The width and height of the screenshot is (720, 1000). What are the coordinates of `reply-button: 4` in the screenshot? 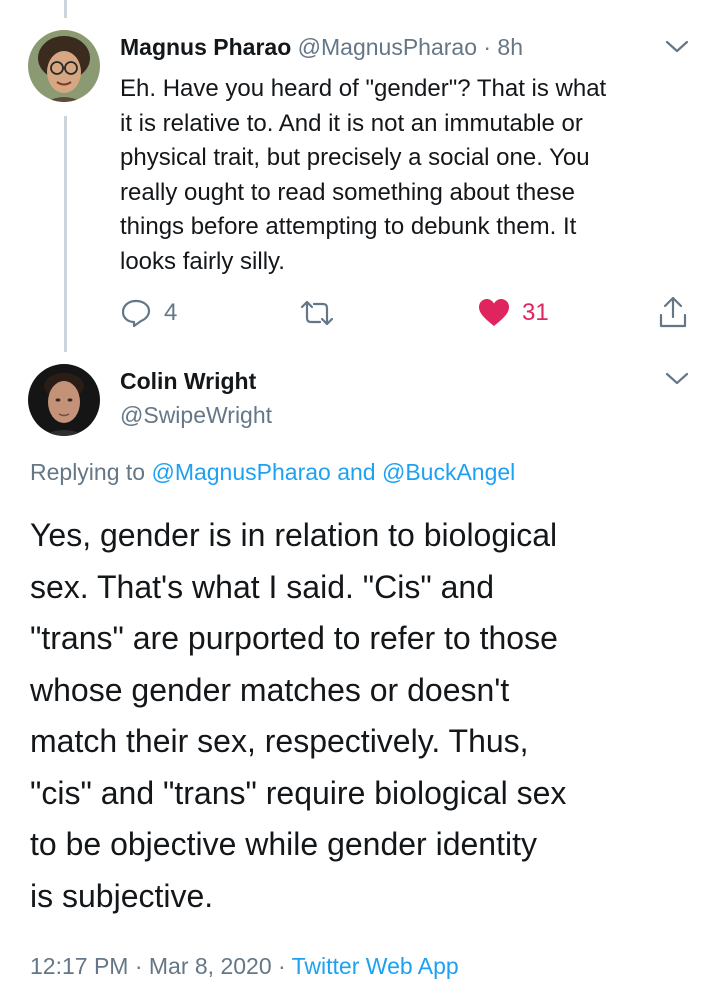 It's located at (148, 313).